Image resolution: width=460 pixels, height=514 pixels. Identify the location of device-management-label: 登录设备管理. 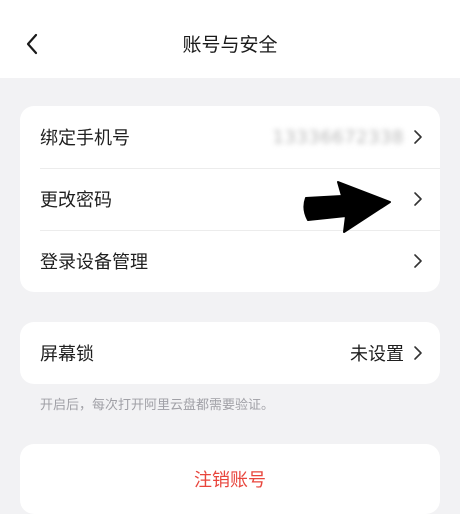
(94, 262).